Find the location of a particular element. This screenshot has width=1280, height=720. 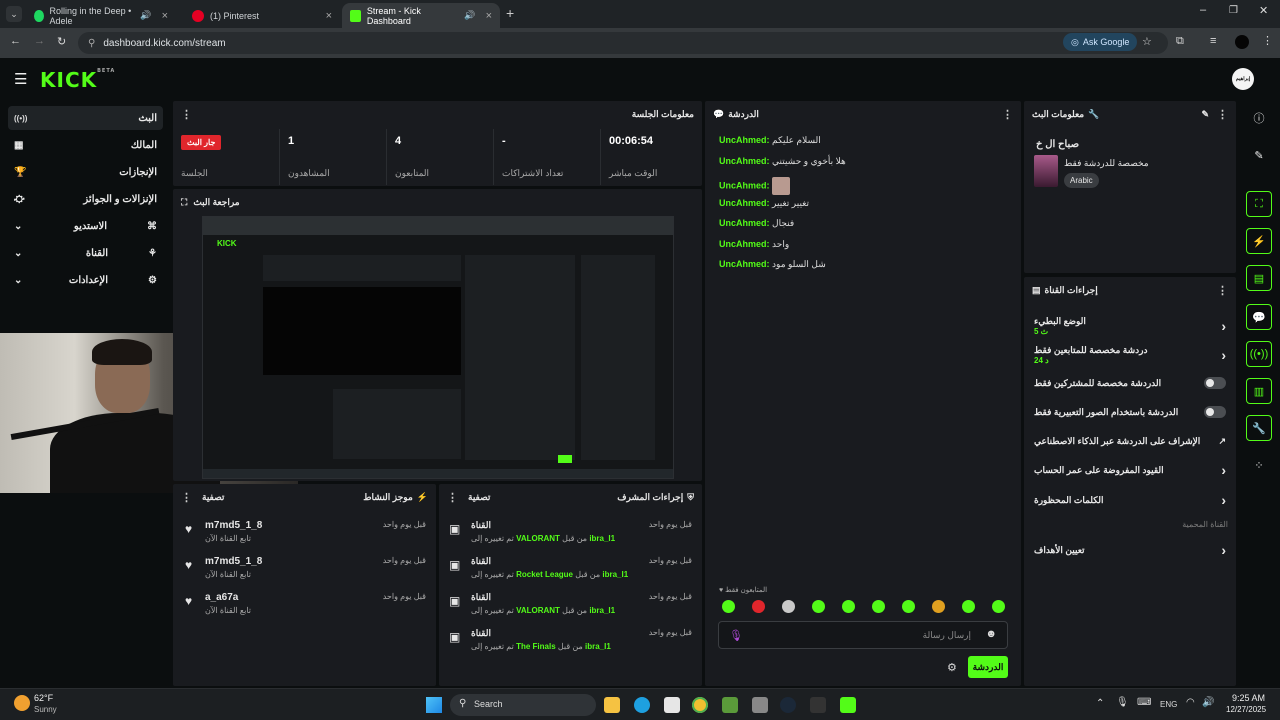

tab-pinterest: (1) Pinterest × is located at coordinates (262, 15).